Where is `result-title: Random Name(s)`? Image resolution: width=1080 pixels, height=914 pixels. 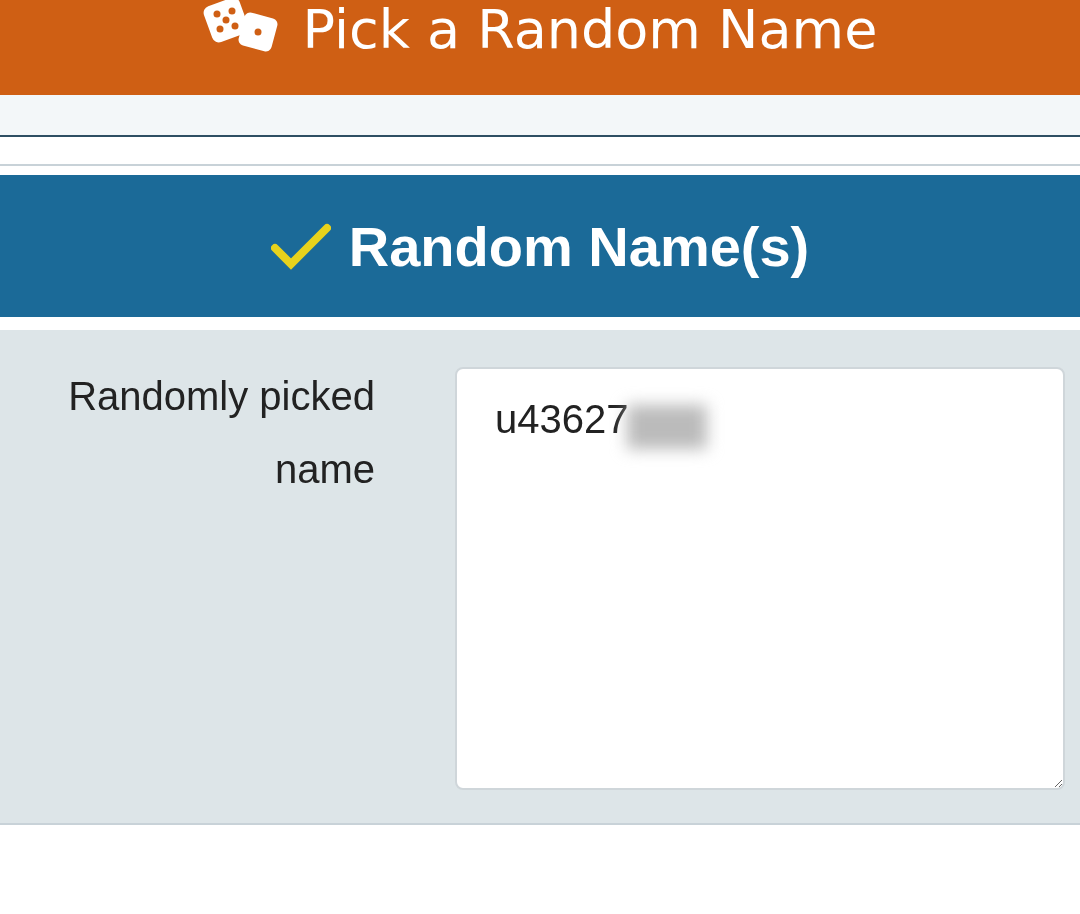 result-title: Random Name(s) is located at coordinates (579, 246).